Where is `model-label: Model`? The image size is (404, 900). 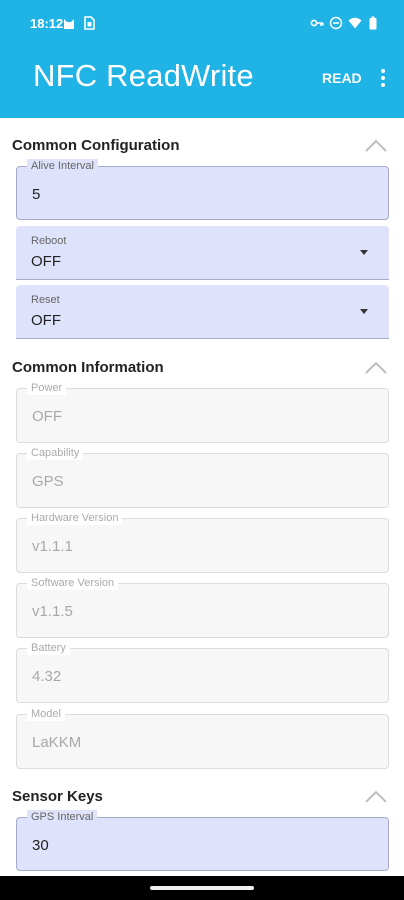 model-label: Model is located at coordinates (46, 714).